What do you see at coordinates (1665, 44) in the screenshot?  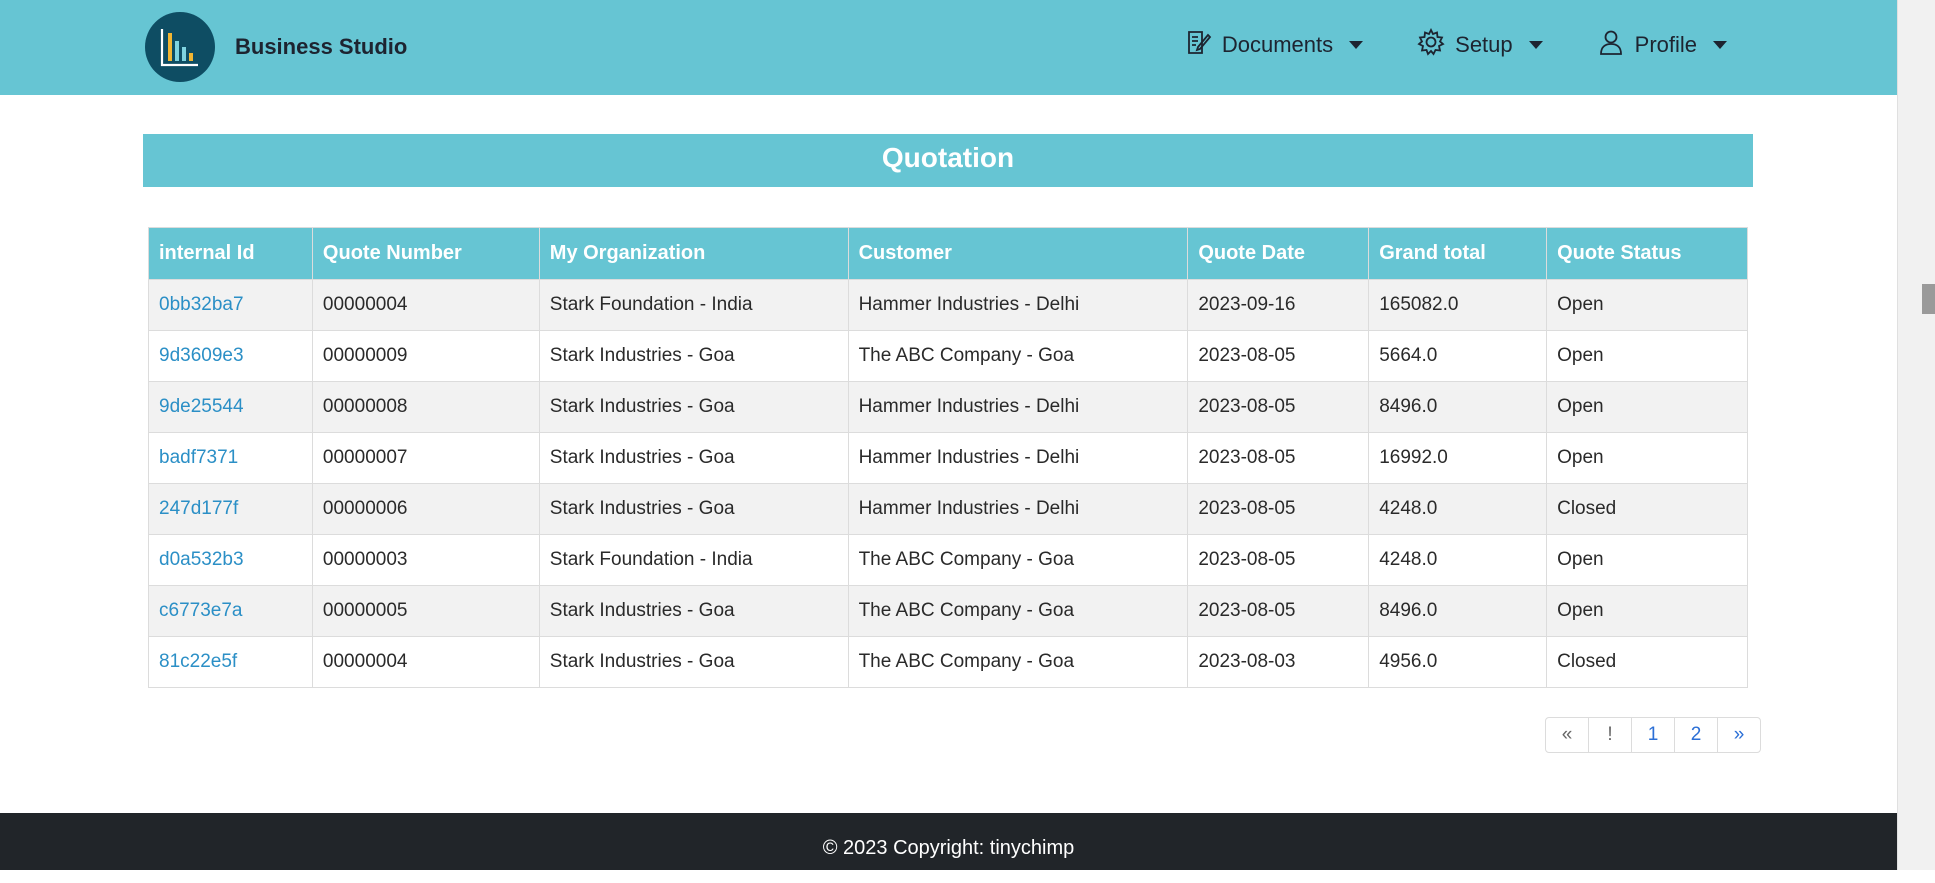 I see `nav-profile-label: Profile` at bounding box center [1665, 44].